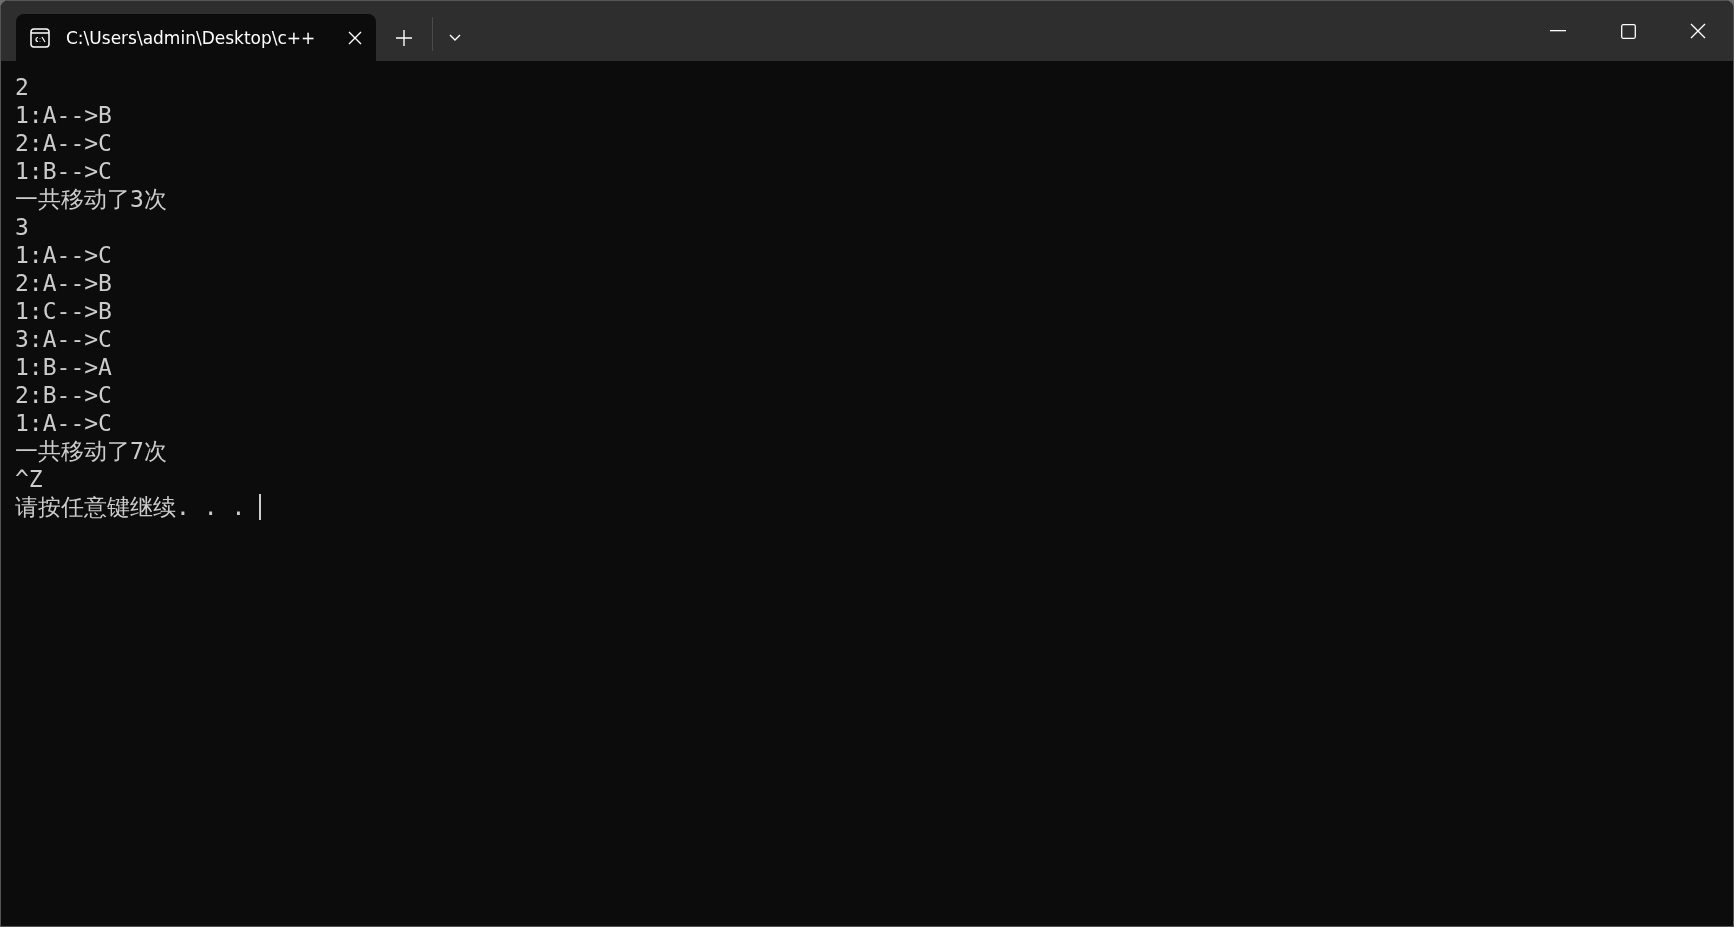  Describe the element at coordinates (63, 171) in the screenshot. I see `console-line: 1:B-->C` at that location.